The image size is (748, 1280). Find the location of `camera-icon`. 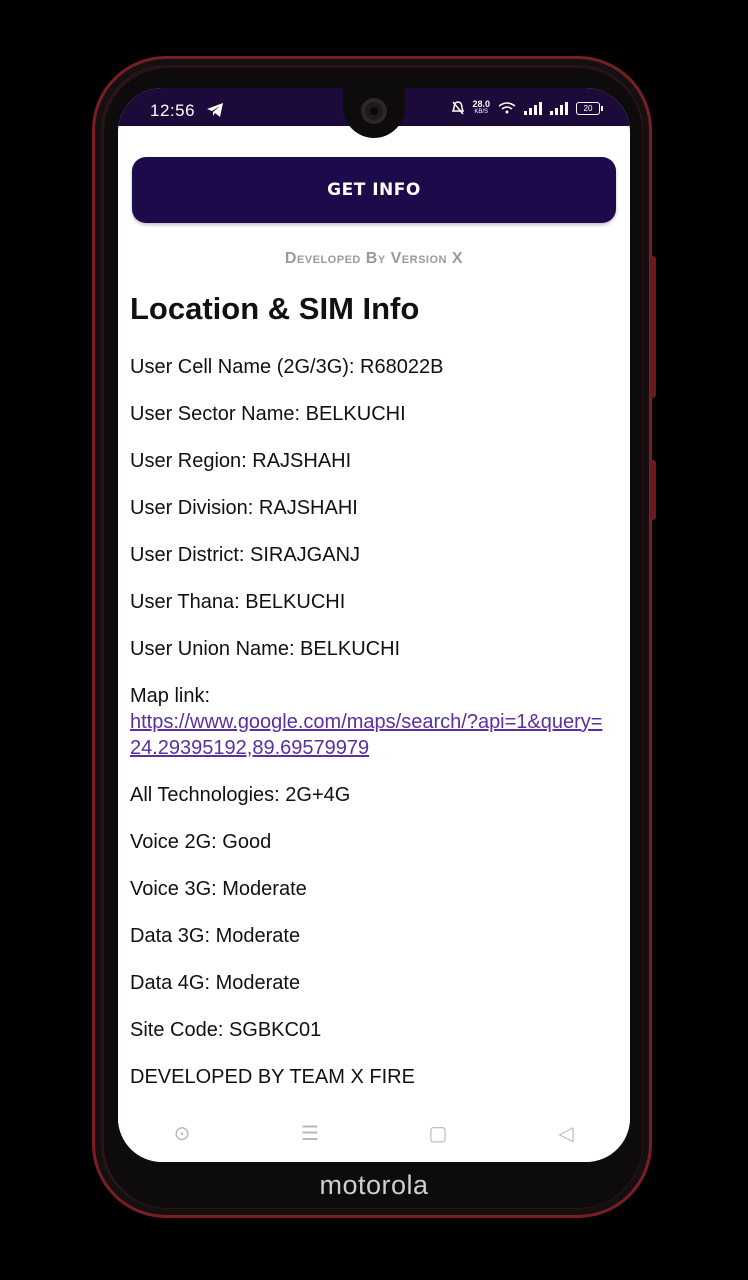

camera-icon is located at coordinates (374, 111).